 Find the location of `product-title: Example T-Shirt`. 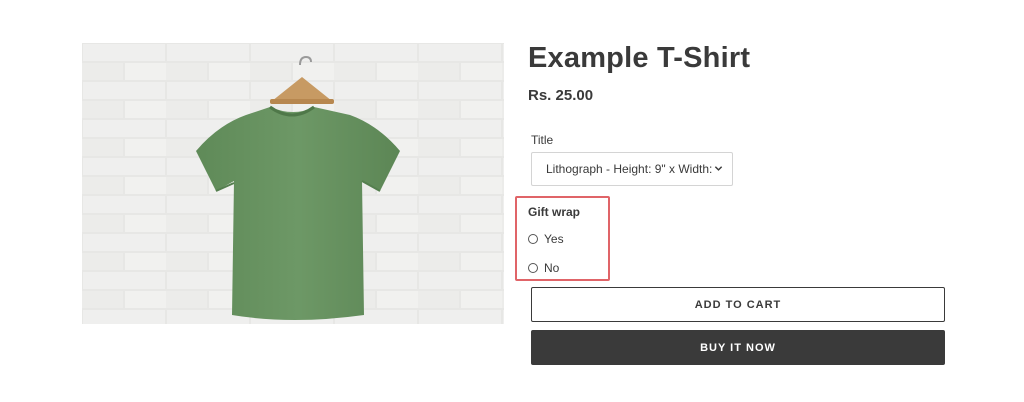

product-title: Example T-Shirt is located at coordinates (639, 58).